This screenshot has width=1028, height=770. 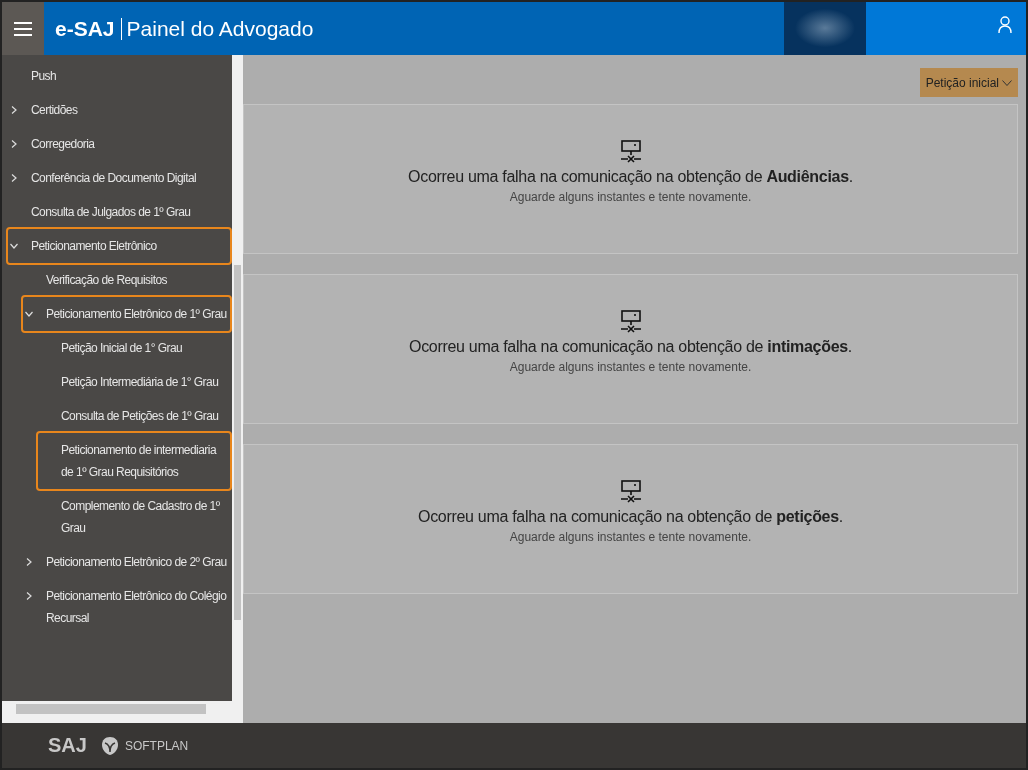 What do you see at coordinates (630, 517) in the screenshot?
I see `error-message: Ocorreu uma falha na comunicação na obtenção de petições.` at bounding box center [630, 517].